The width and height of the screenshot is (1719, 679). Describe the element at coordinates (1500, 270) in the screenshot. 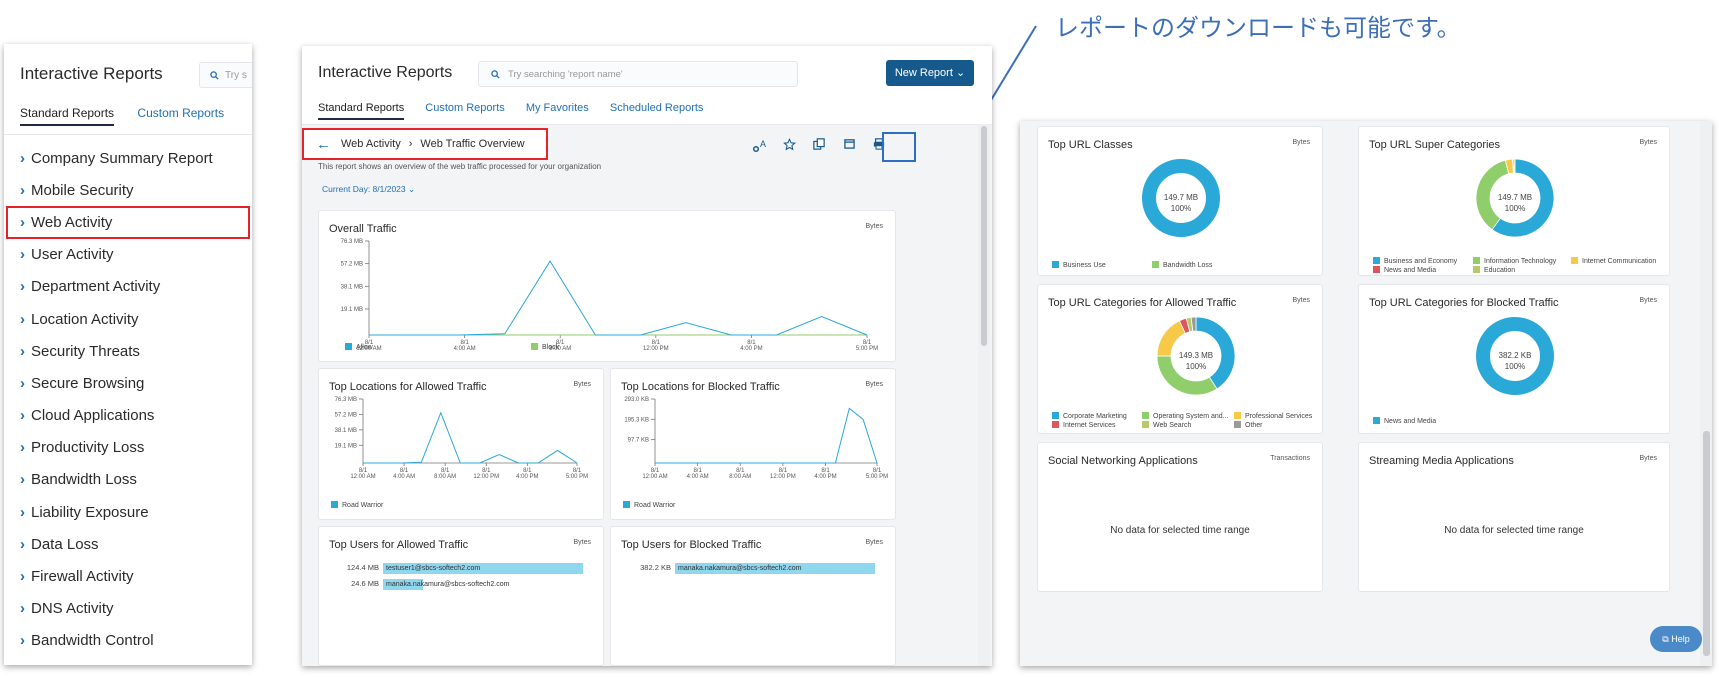

I see `legend-label: Education` at that location.